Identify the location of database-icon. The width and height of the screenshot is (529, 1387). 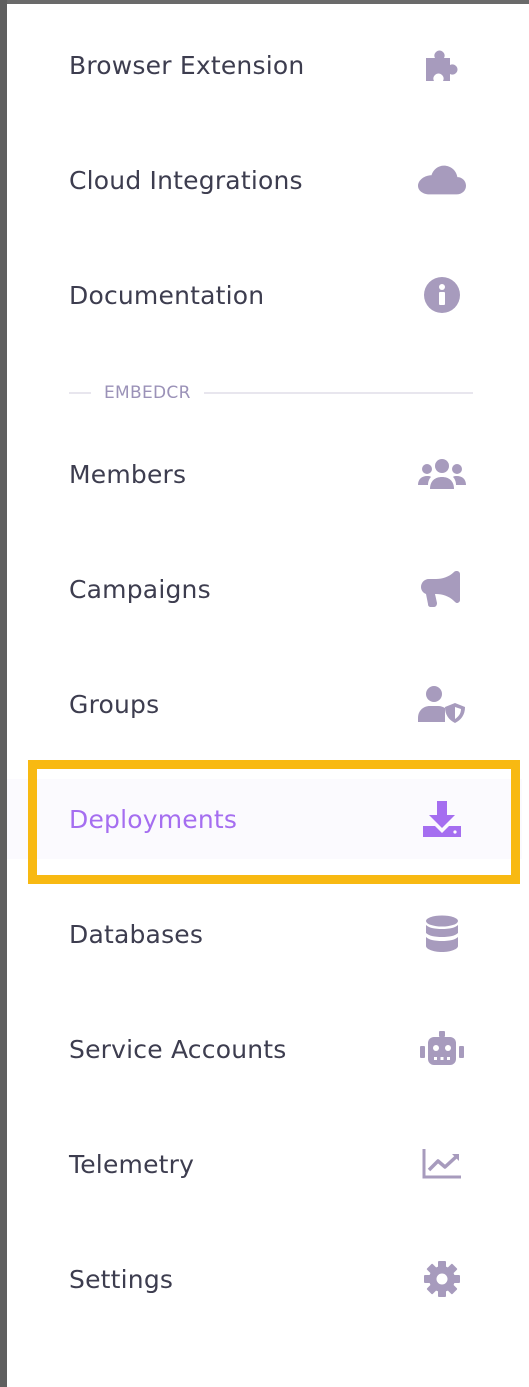
(442, 934).